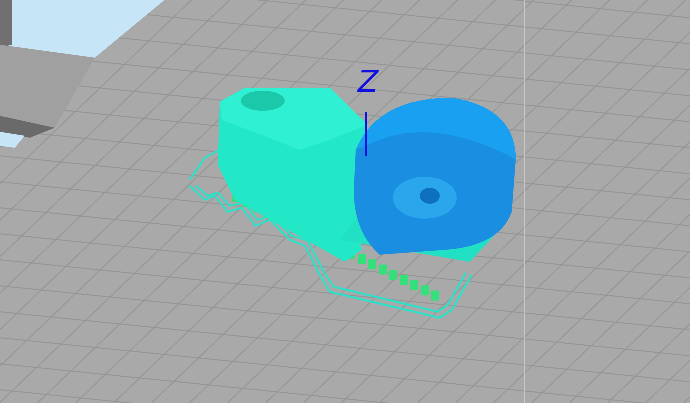 This screenshot has width=690, height=403. Describe the element at coordinates (366, 134) in the screenshot. I see `axis-line` at that location.